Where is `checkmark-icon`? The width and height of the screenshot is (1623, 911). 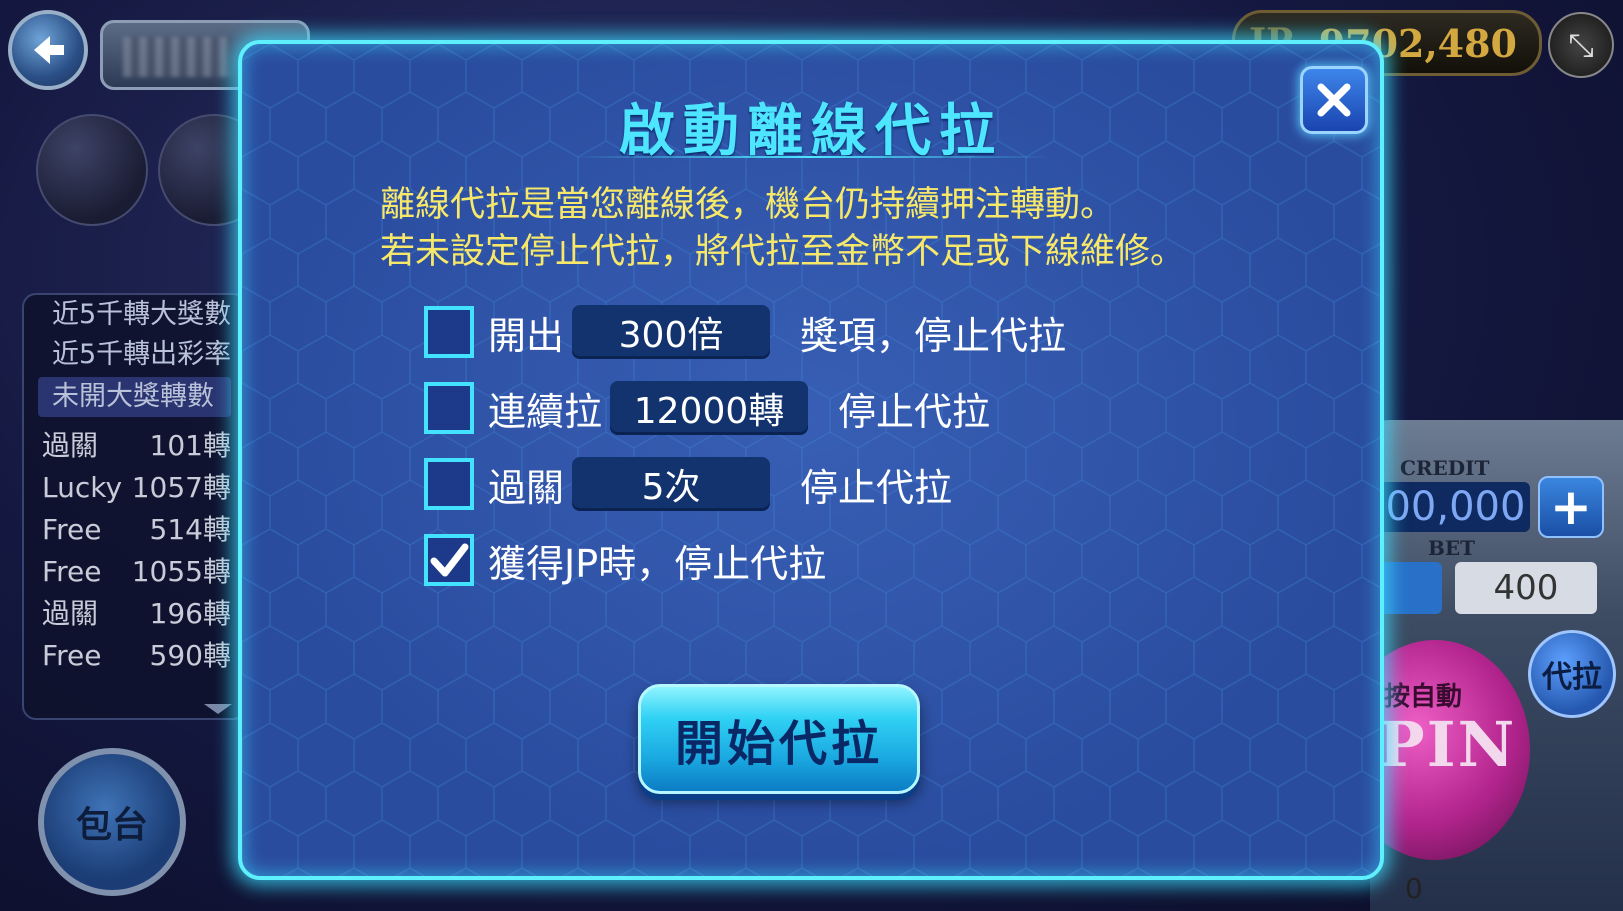 checkmark-icon is located at coordinates (449, 560).